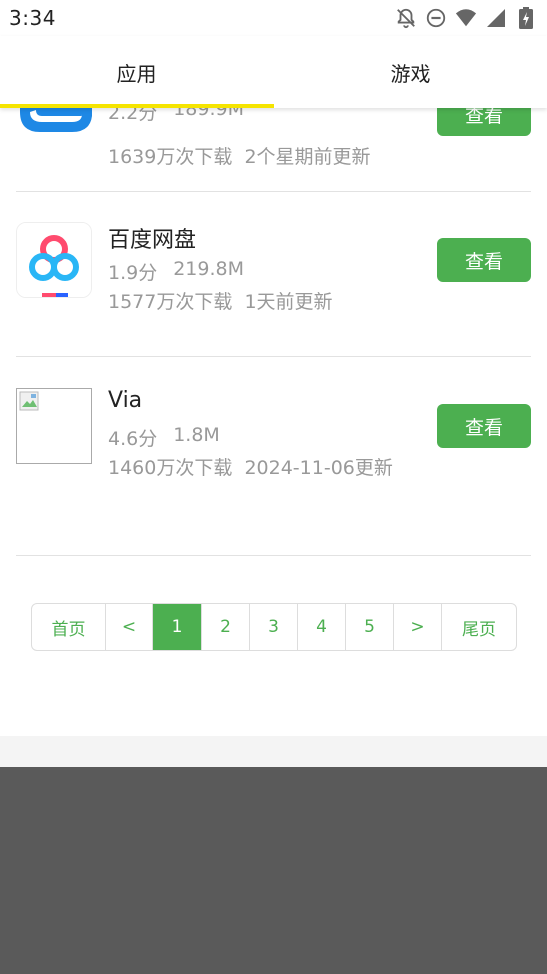 The width and height of the screenshot is (547, 974). What do you see at coordinates (406, 18) in the screenshot?
I see `notifications-off-icon` at bounding box center [406, 18].